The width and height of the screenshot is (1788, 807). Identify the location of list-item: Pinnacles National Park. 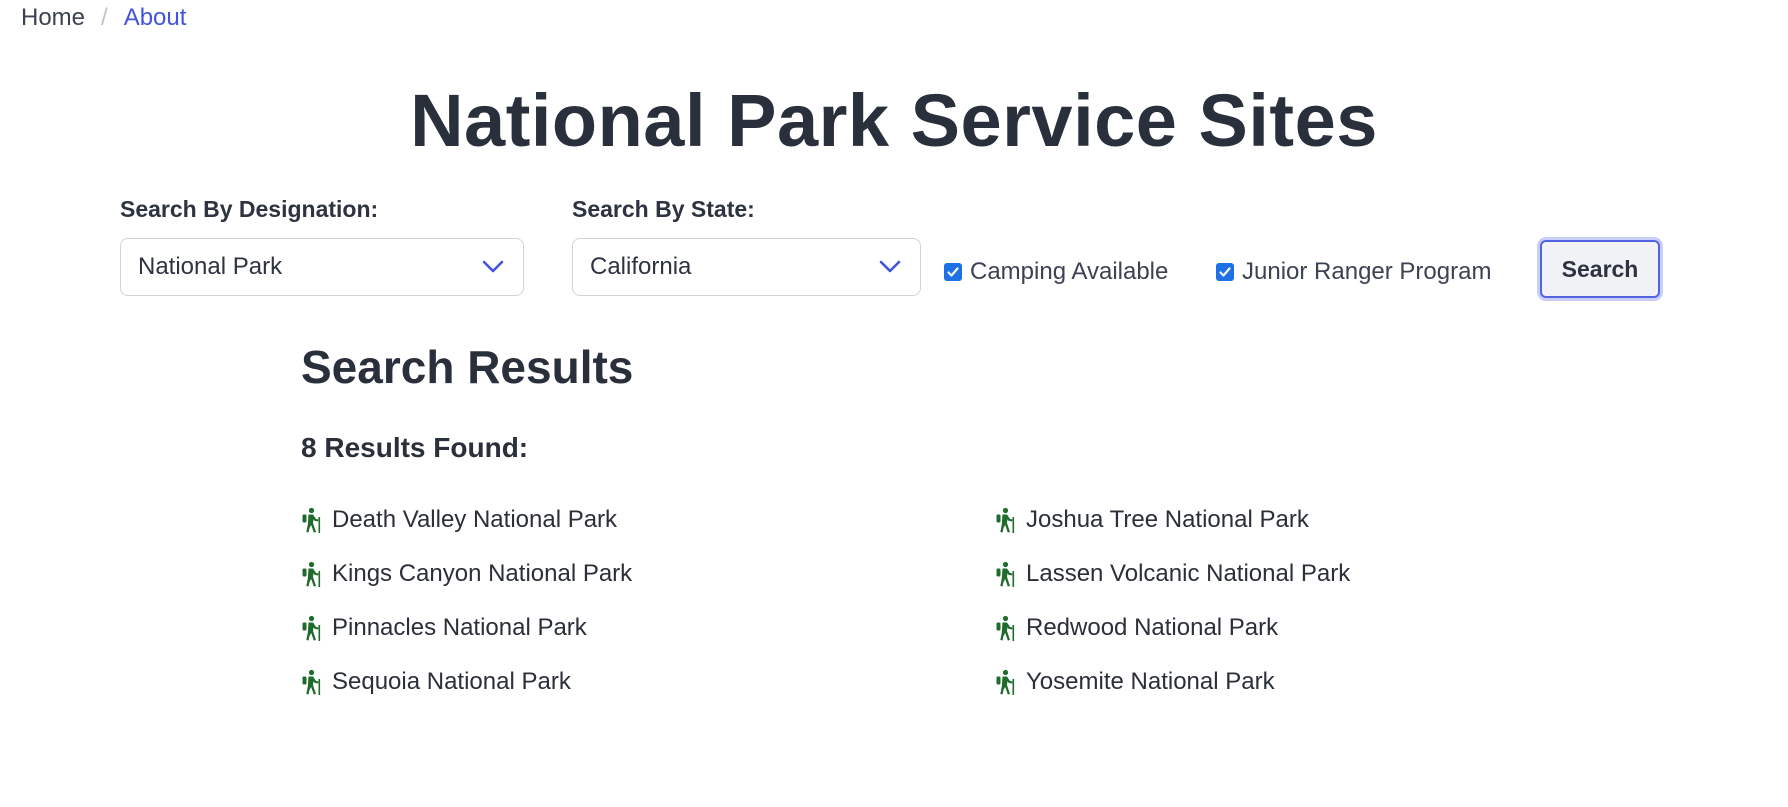
(648, 628).